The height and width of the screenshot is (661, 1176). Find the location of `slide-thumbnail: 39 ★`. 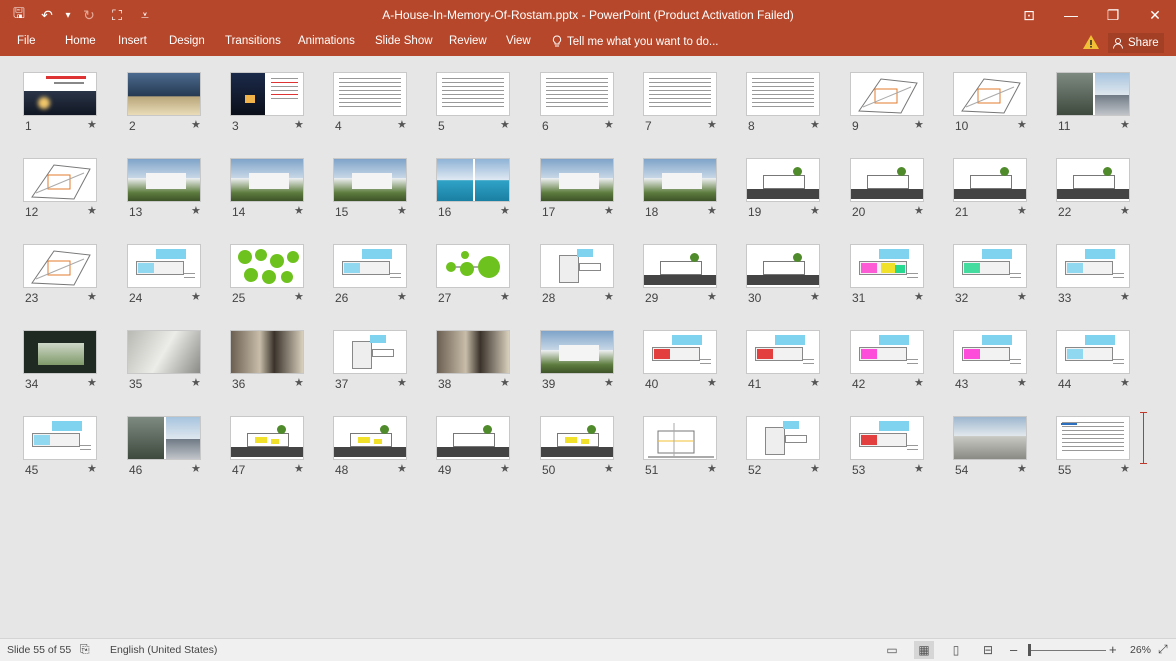

slide-thumbnail: 39 ★ is located at coordinates (592, 365).